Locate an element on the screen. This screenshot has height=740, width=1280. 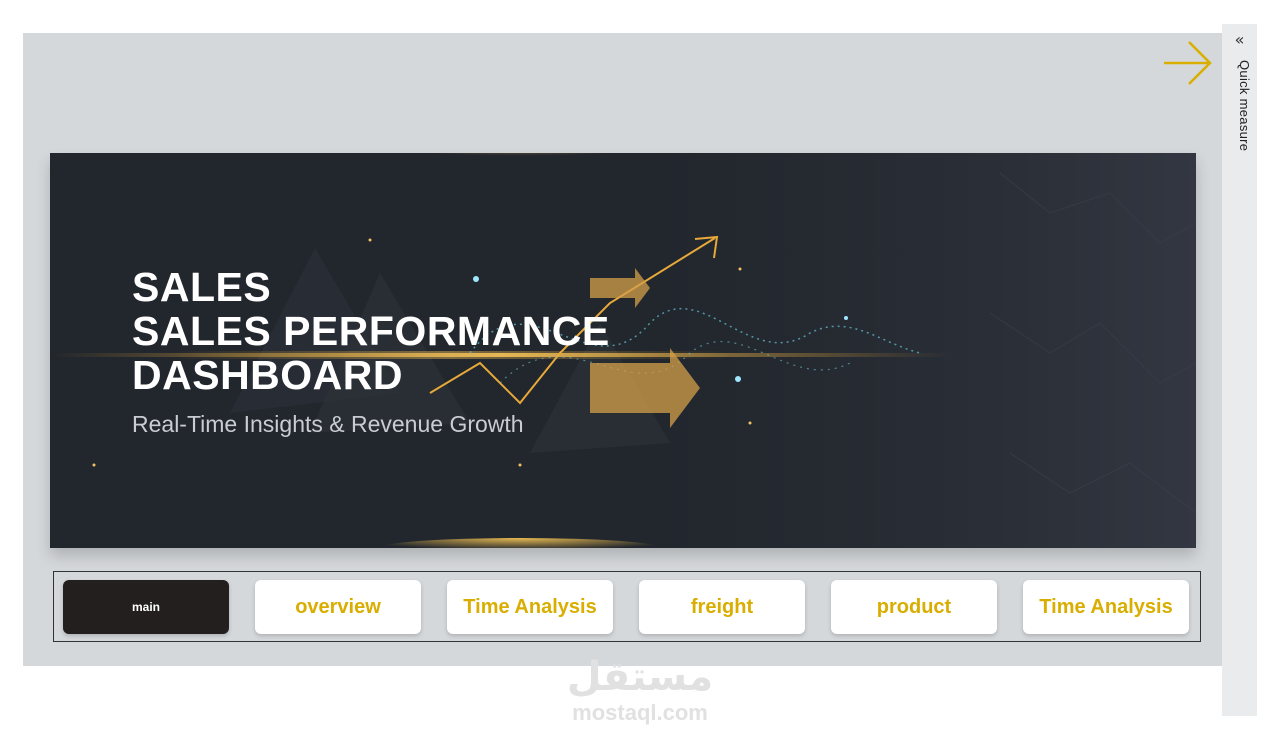
banner-title-line-3: DASHBOARD is located at coordinates (267, 375).